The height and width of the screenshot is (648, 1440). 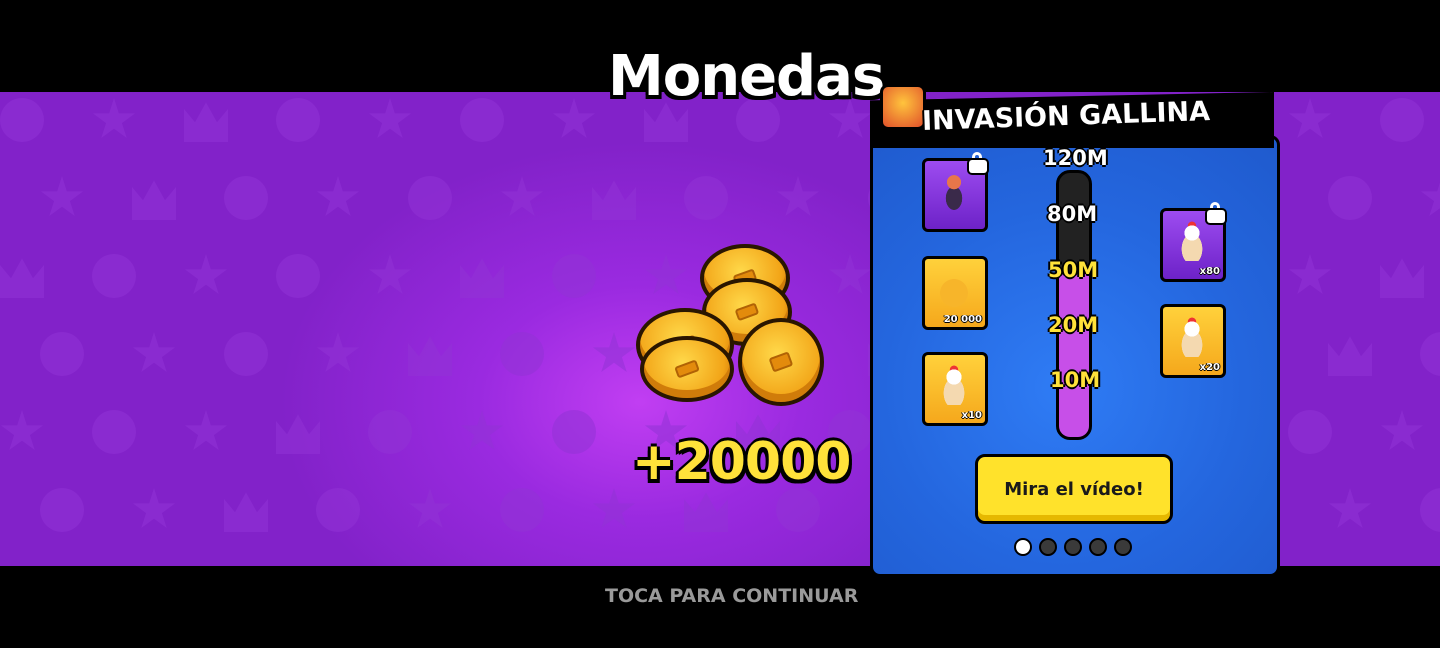 What do you see at coordinates (1074, 355) in the screenshot?
I see `progress-fill` at bounding box center [1074, 355].